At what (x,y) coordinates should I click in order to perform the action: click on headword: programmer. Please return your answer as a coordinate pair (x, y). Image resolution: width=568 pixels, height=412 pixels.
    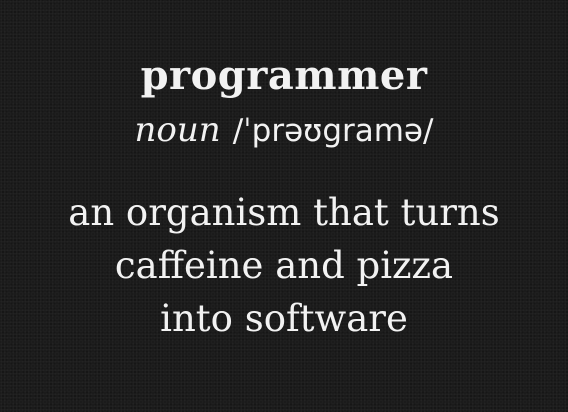
    Looking at the image, I should click on (284, 75).